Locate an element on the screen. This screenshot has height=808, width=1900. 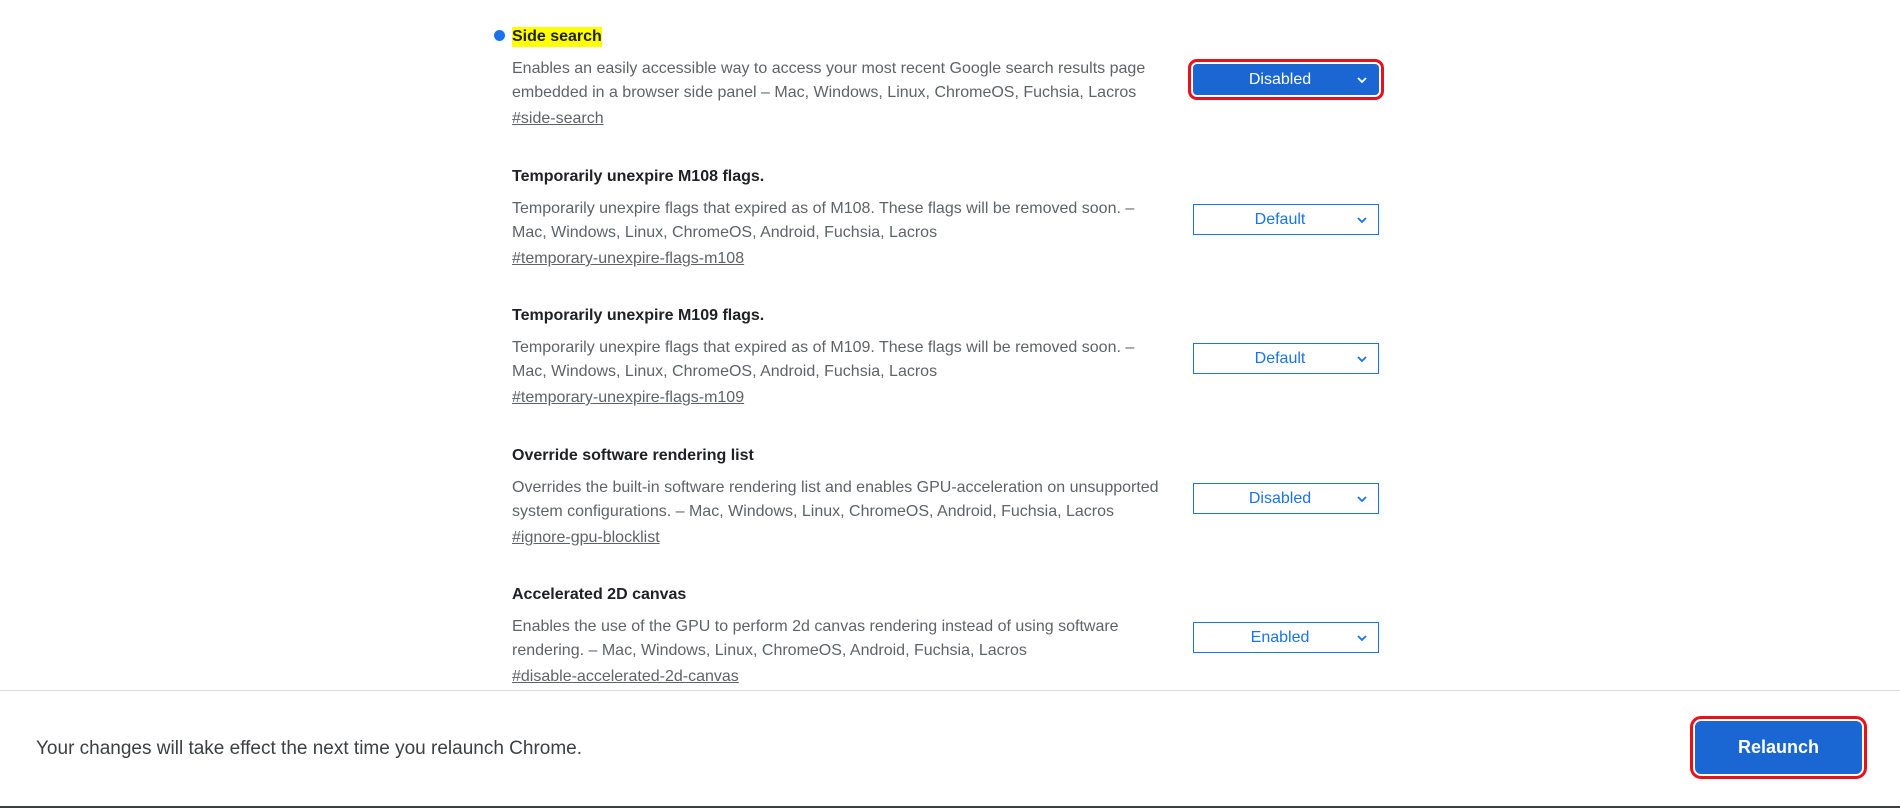
flag-permalink: #temporary-unexpire-flags-m108 is located at coordinates (628, 259).